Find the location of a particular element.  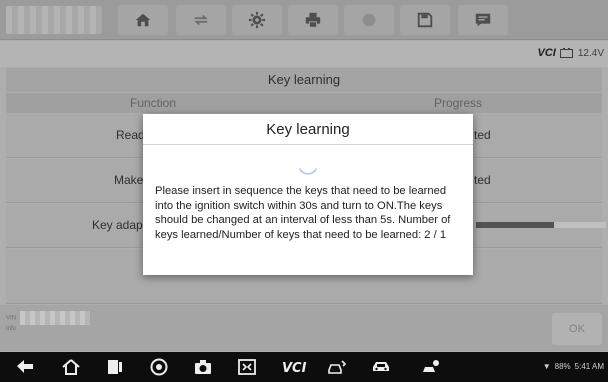

camera-button is located at coordinates (203, 367).